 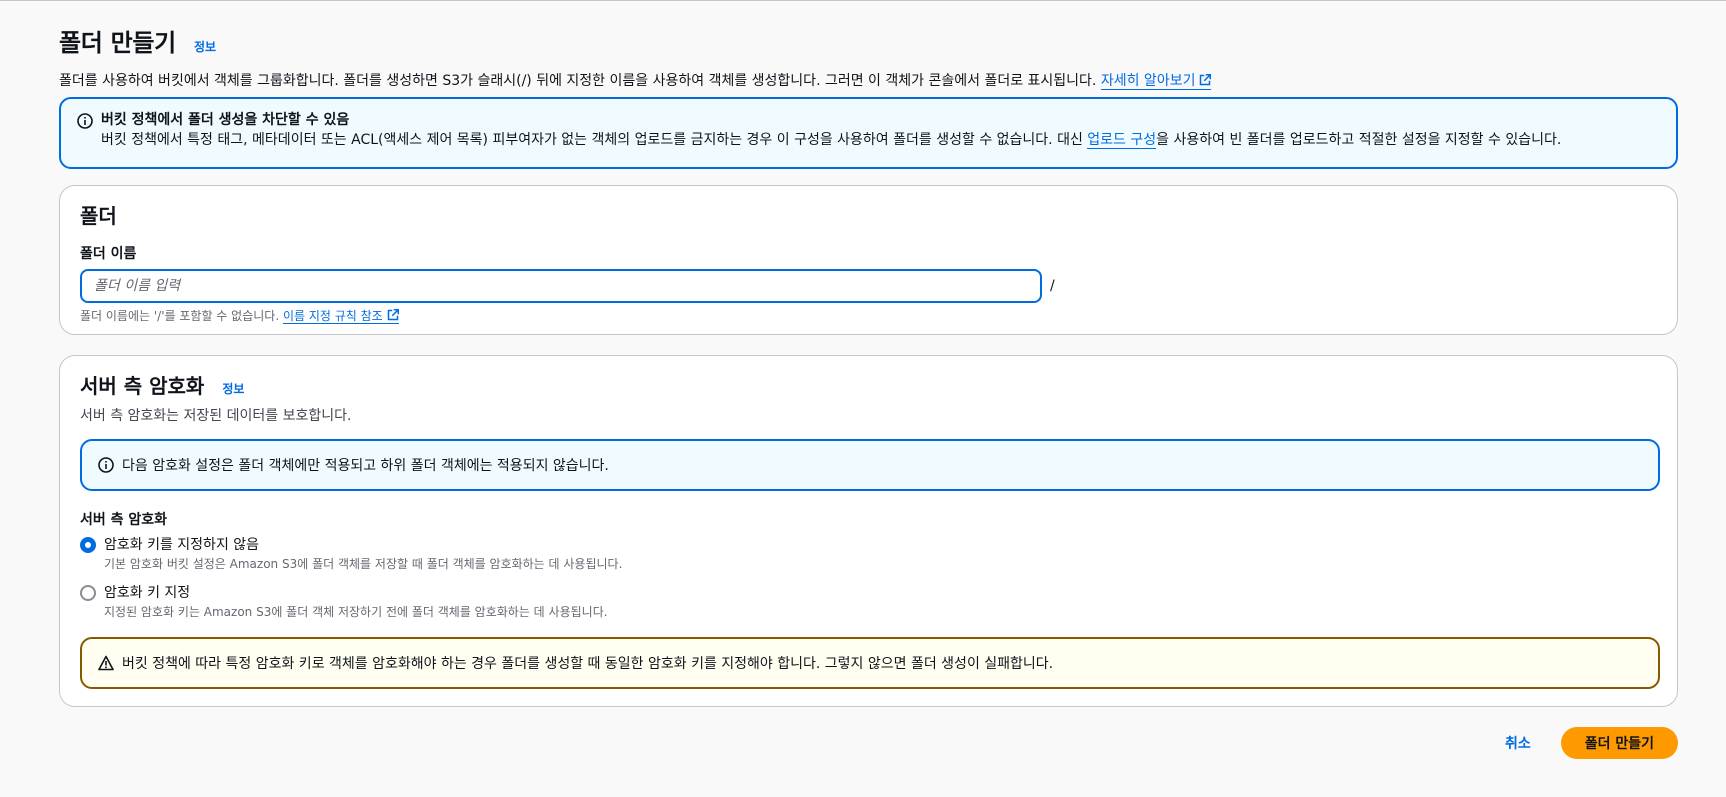 I want to click on folder-slash: /, so click(x=1052, y=286).